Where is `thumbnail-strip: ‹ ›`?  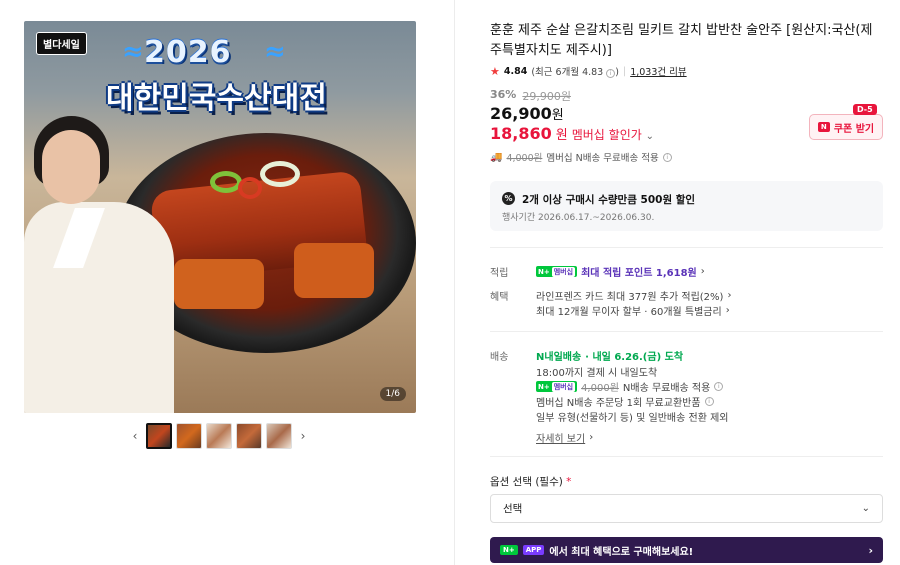
thumbnail-strip: ‹ › is located at coordinates (219, 436).